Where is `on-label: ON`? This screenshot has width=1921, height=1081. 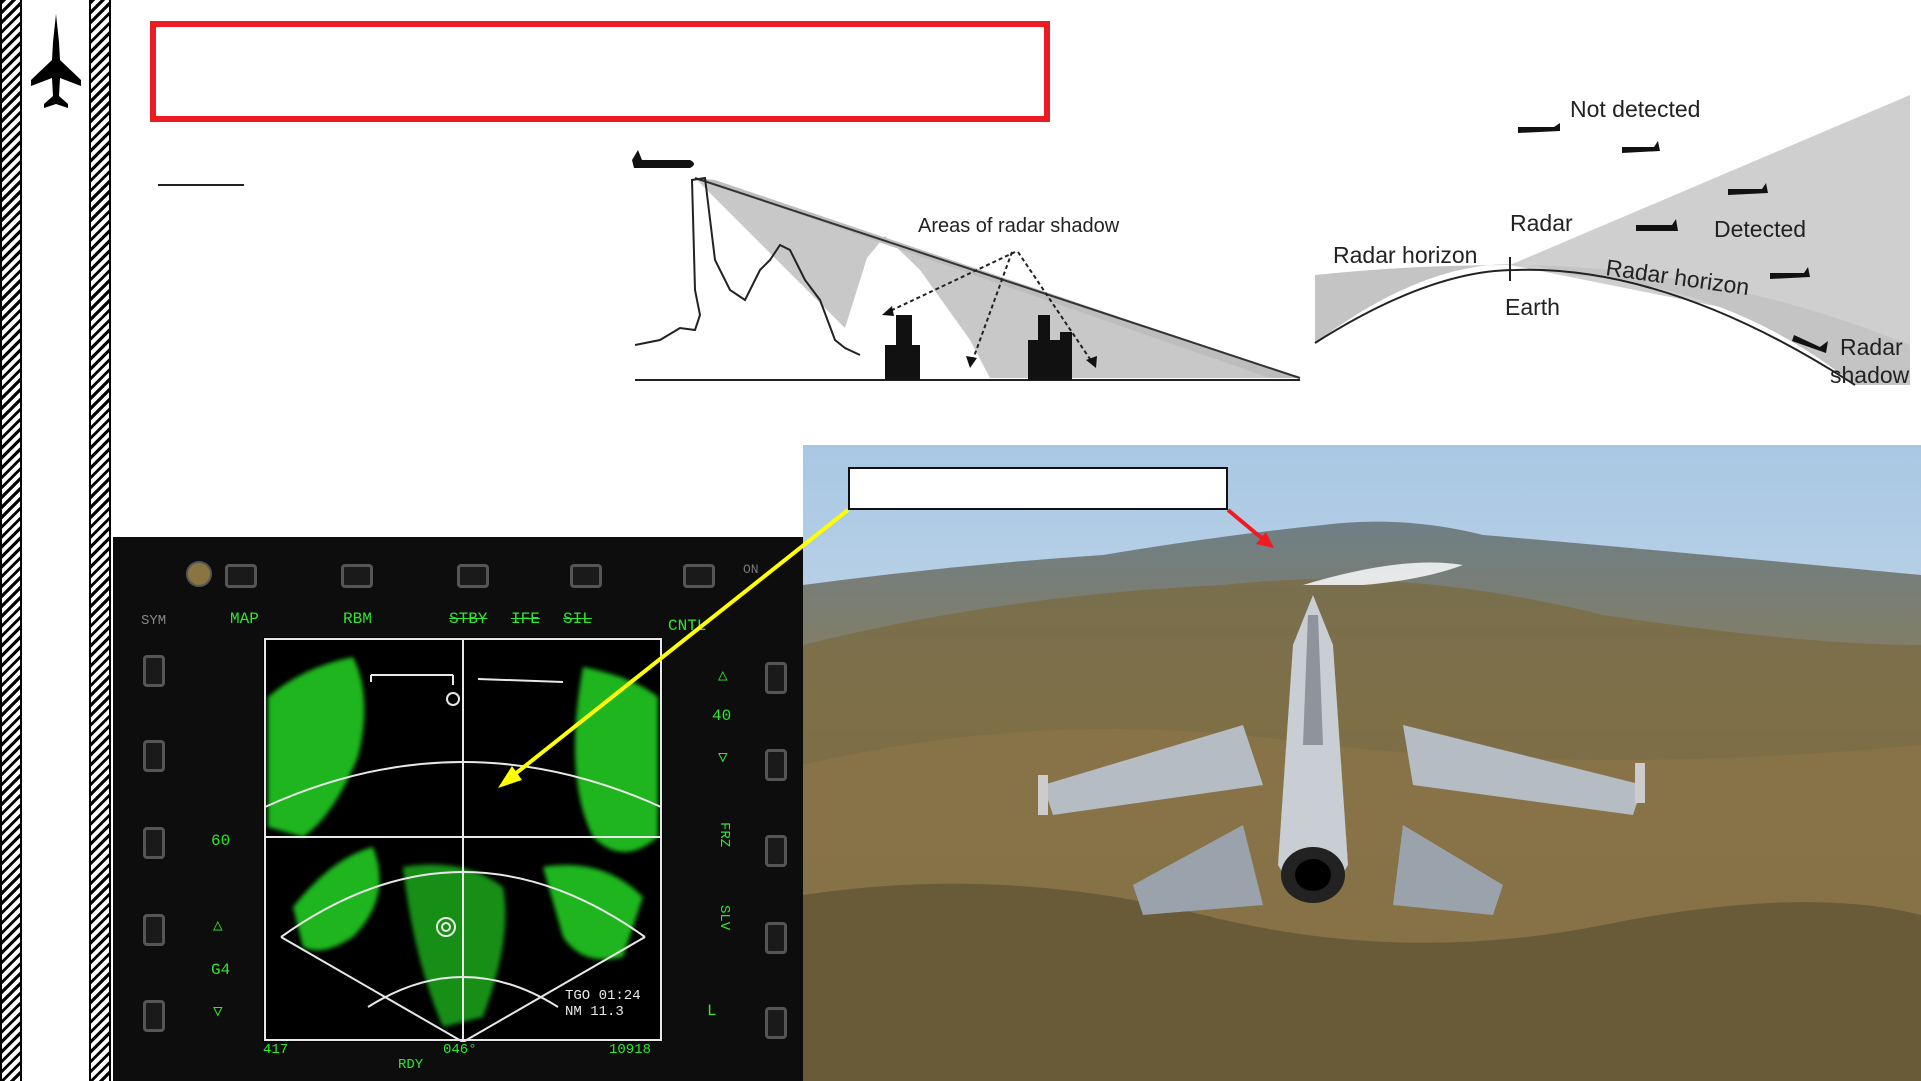 on-label: ON is located at coordinates (751, 569).